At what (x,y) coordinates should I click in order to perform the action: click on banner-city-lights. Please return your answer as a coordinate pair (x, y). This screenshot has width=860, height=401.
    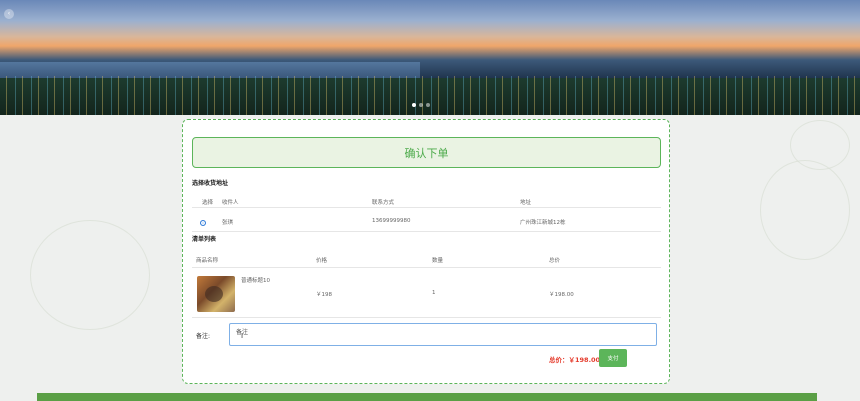
    Looking at the image, I should click on (430, 95).